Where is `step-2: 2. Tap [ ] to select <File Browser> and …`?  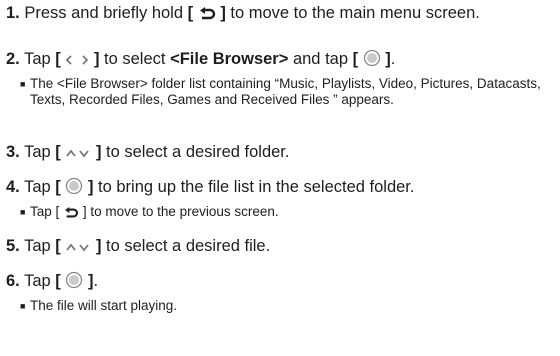 step-2: 2. Tap [ ] to select <File Browser> and … is located at coordinates (201, 58).